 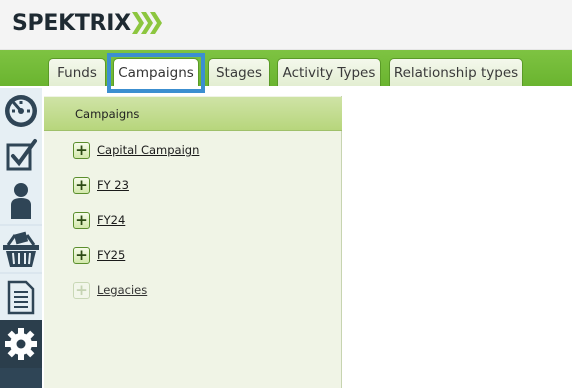 I want to click on checklist-icon, so click(x=21, y=155).